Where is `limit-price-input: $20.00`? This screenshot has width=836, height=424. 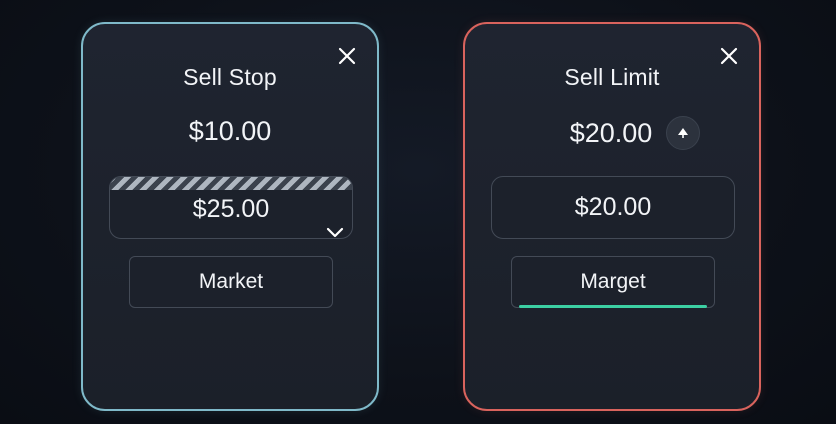
limit-price-input: $20.00 is located at coordinates (613, 207).